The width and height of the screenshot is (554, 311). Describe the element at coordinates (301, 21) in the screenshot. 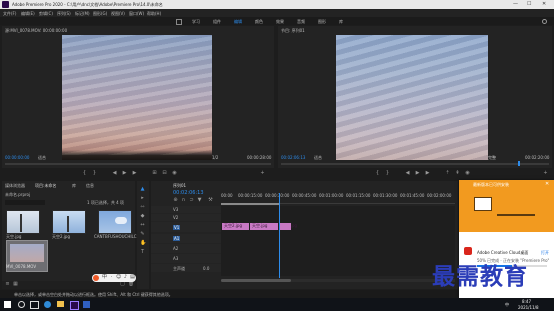

I see `workspace-audio: 音频` at that location.